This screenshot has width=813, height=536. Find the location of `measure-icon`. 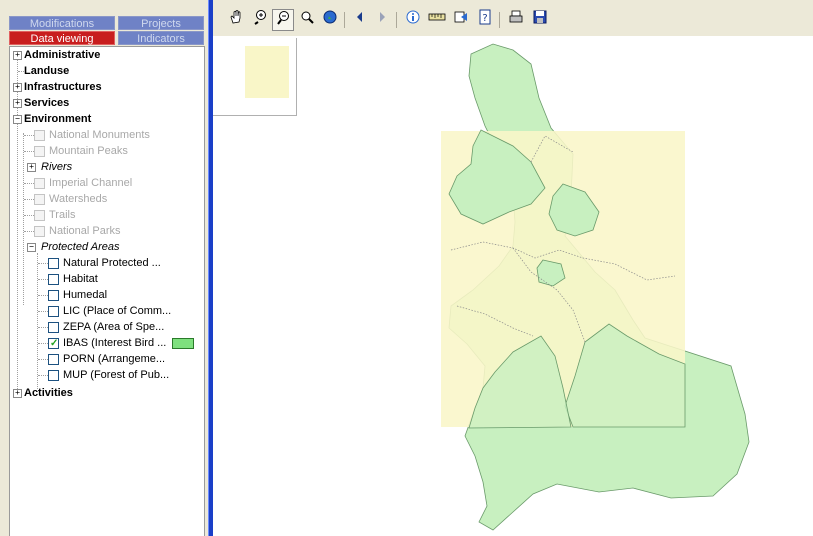

measure-icon is located at coordinates (437, 20).